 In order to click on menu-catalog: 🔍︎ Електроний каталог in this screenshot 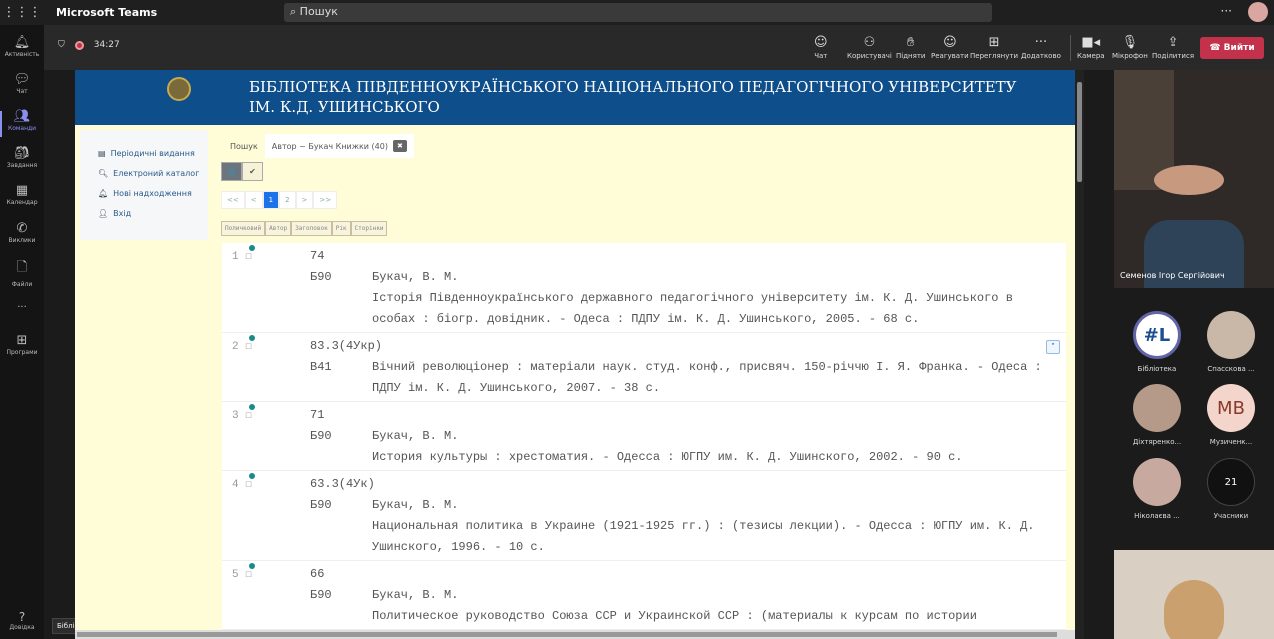, I will do `click(144, 174)`.